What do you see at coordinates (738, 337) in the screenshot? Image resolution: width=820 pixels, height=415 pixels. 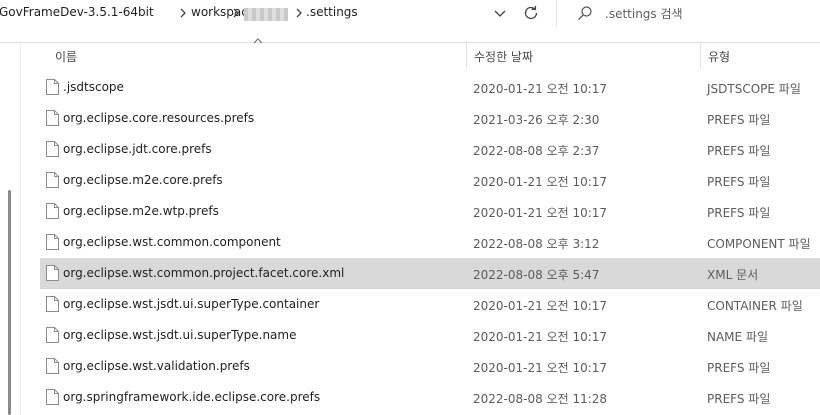 I see `file-type: NAME 파일` at bounding box center [738, 337].